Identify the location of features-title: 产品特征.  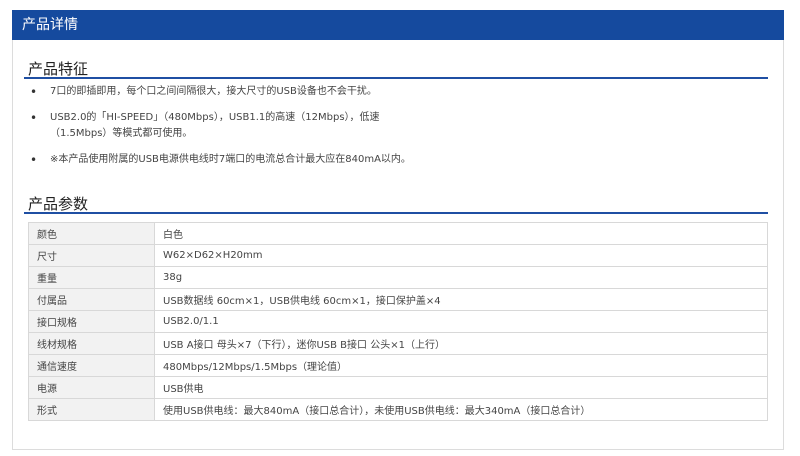
(58, 69).